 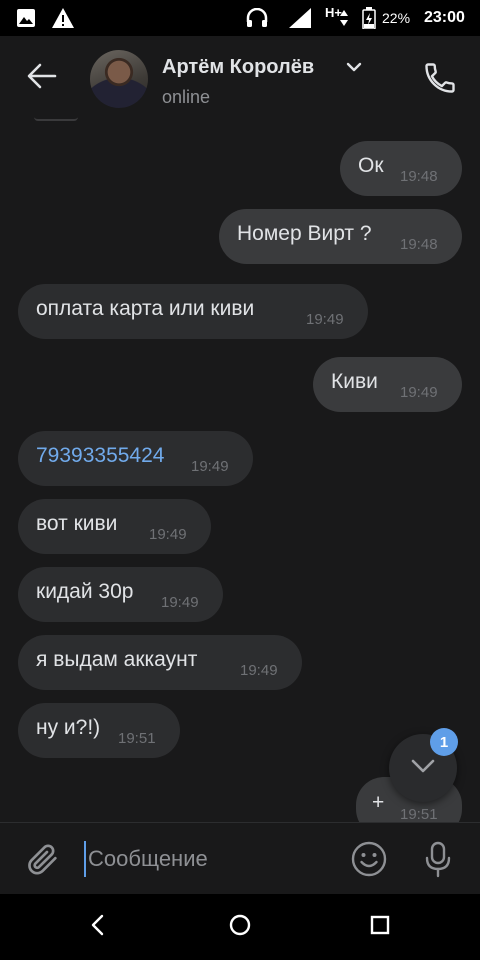 I want to click on status-bar: H+ 22% 23:00, so click(x=240, y=18).